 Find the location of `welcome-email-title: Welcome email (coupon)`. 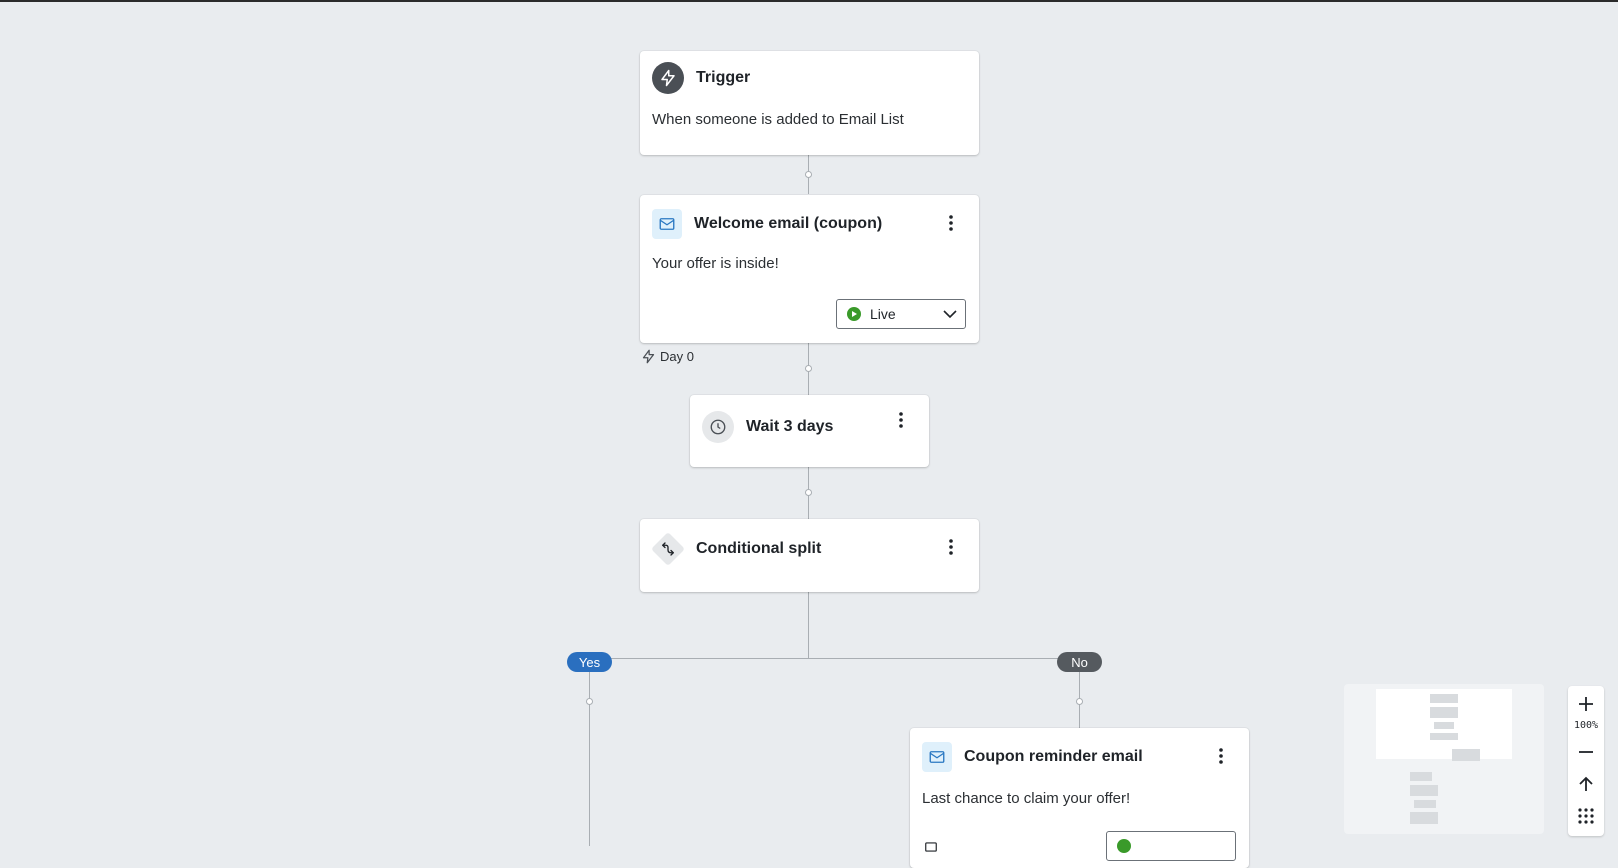

welcome-email-title: Welcome email (coupon) is located at coordinates (788, 223).